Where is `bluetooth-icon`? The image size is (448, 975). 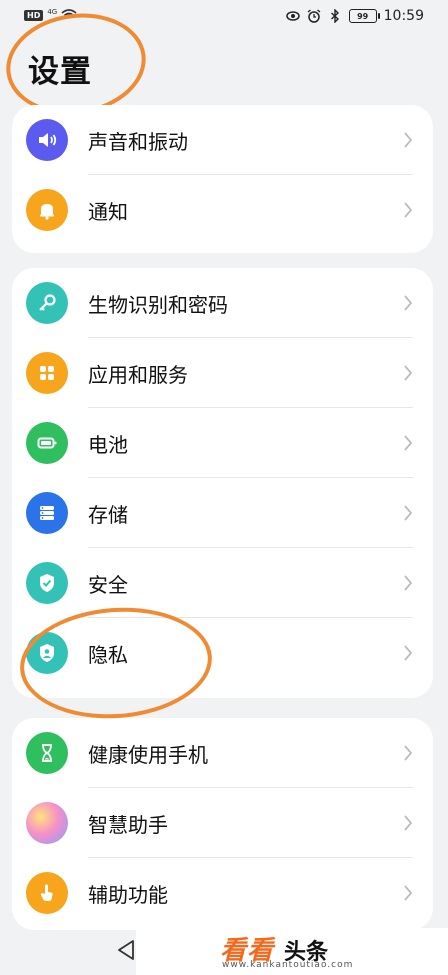 bluetooth-icon is located at coordinates (334, 16).